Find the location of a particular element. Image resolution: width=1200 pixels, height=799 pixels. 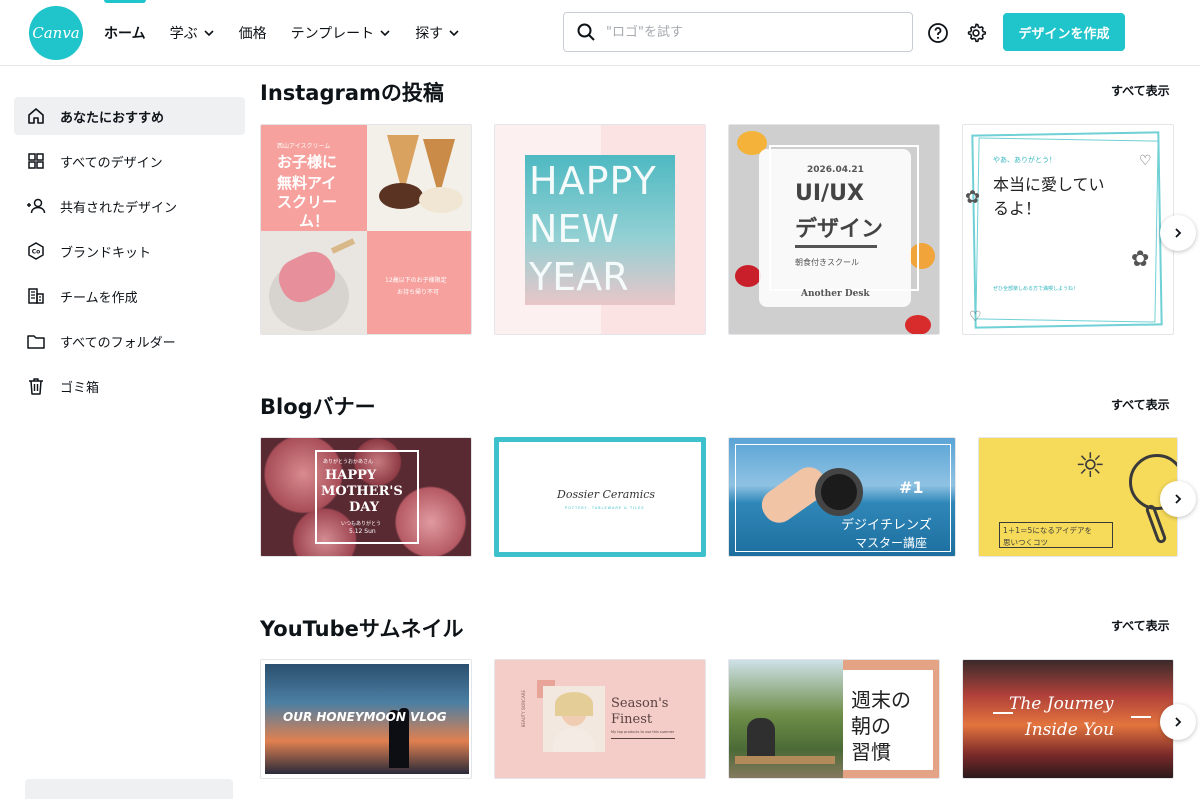

card-text: My top products to use this summer is located at coordinates (643, 732).